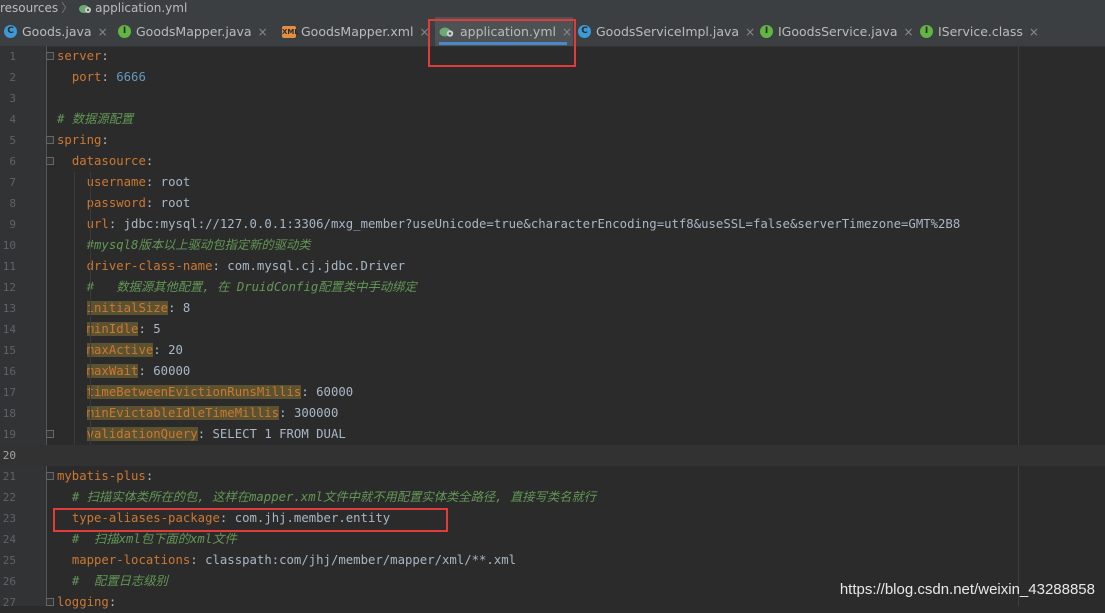 The width and height of the screenshot is (1105, 613). I want to click on code-text: maxWait: 60000, so click(123, 371).